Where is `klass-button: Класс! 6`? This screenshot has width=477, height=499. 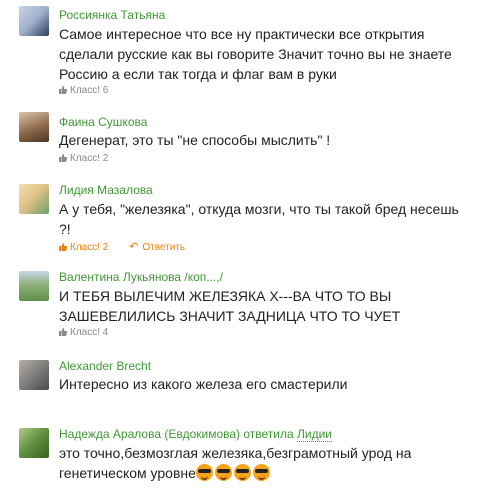
klass-button: Класс! 6 is located at coordinates (83, 90).